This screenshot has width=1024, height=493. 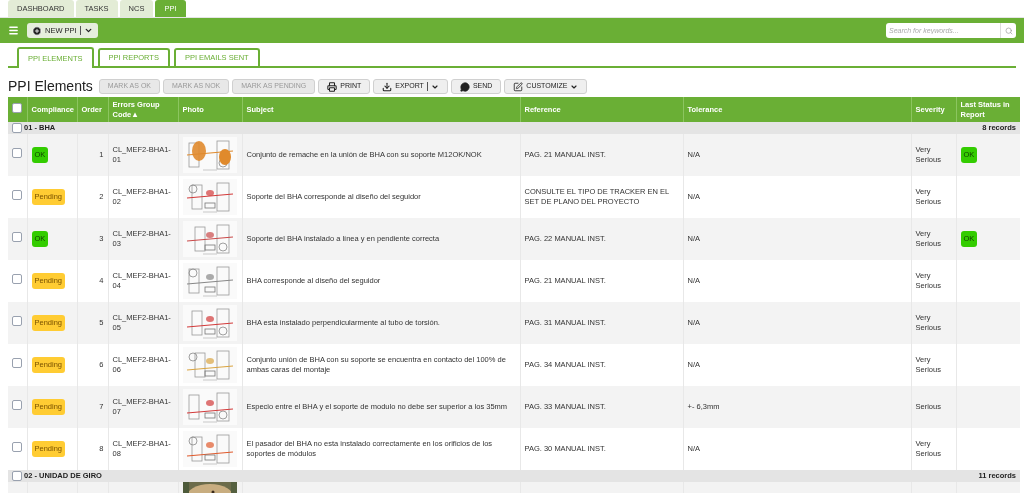 What do you see at coordinates (464, 86) in the screenshot?
I see `speech-bubble-icon` at bounding box center [464, 86].